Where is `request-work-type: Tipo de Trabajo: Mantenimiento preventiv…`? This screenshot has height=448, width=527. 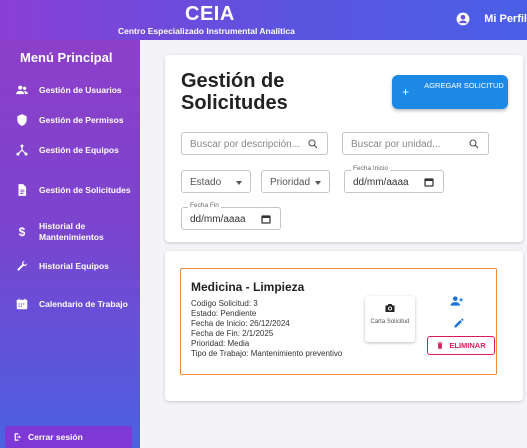
request-work-type: Tipo de Trabajo: Mantenimiento preventiv… is located at coordinates (267, 353).